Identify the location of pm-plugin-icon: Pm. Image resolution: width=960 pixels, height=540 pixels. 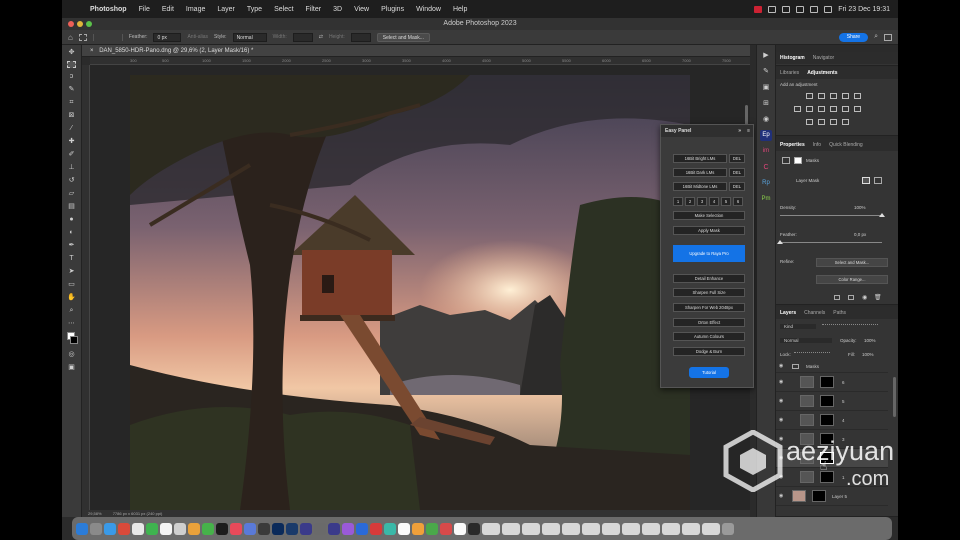
(766, 199).